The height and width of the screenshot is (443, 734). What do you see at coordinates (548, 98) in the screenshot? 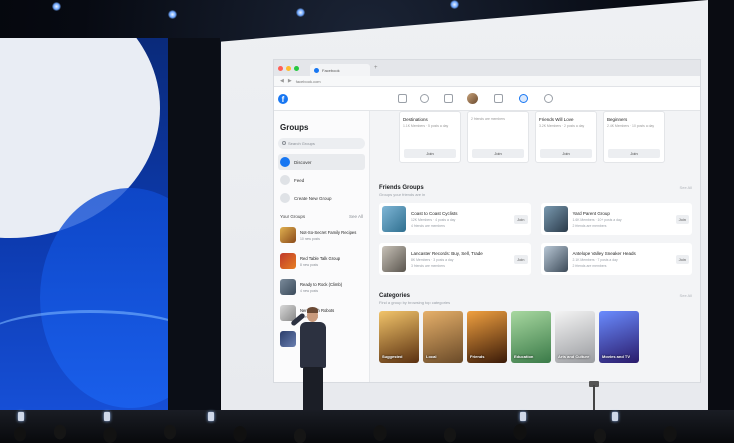
I see `messenger-icon` at bounding box center [548, 98].